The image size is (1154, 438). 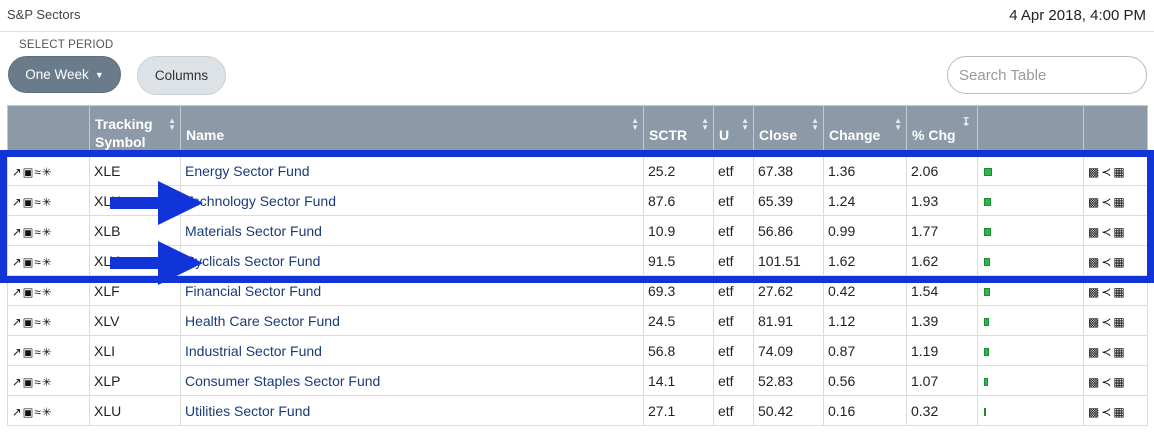 I want to click on header-symbol: Tracking Symbol ▲ ▼, so click(x=135, y=130).